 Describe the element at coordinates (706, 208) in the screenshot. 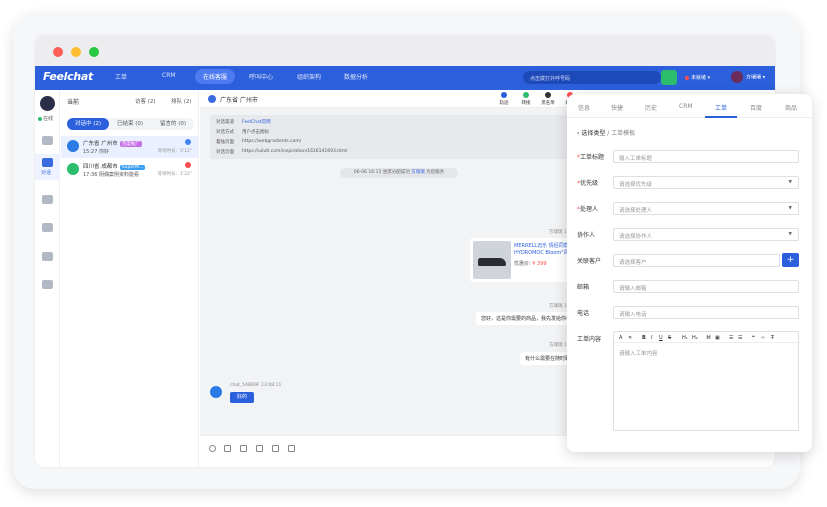

I see `assignee-select: 请选择处理人 ▼` at that location.